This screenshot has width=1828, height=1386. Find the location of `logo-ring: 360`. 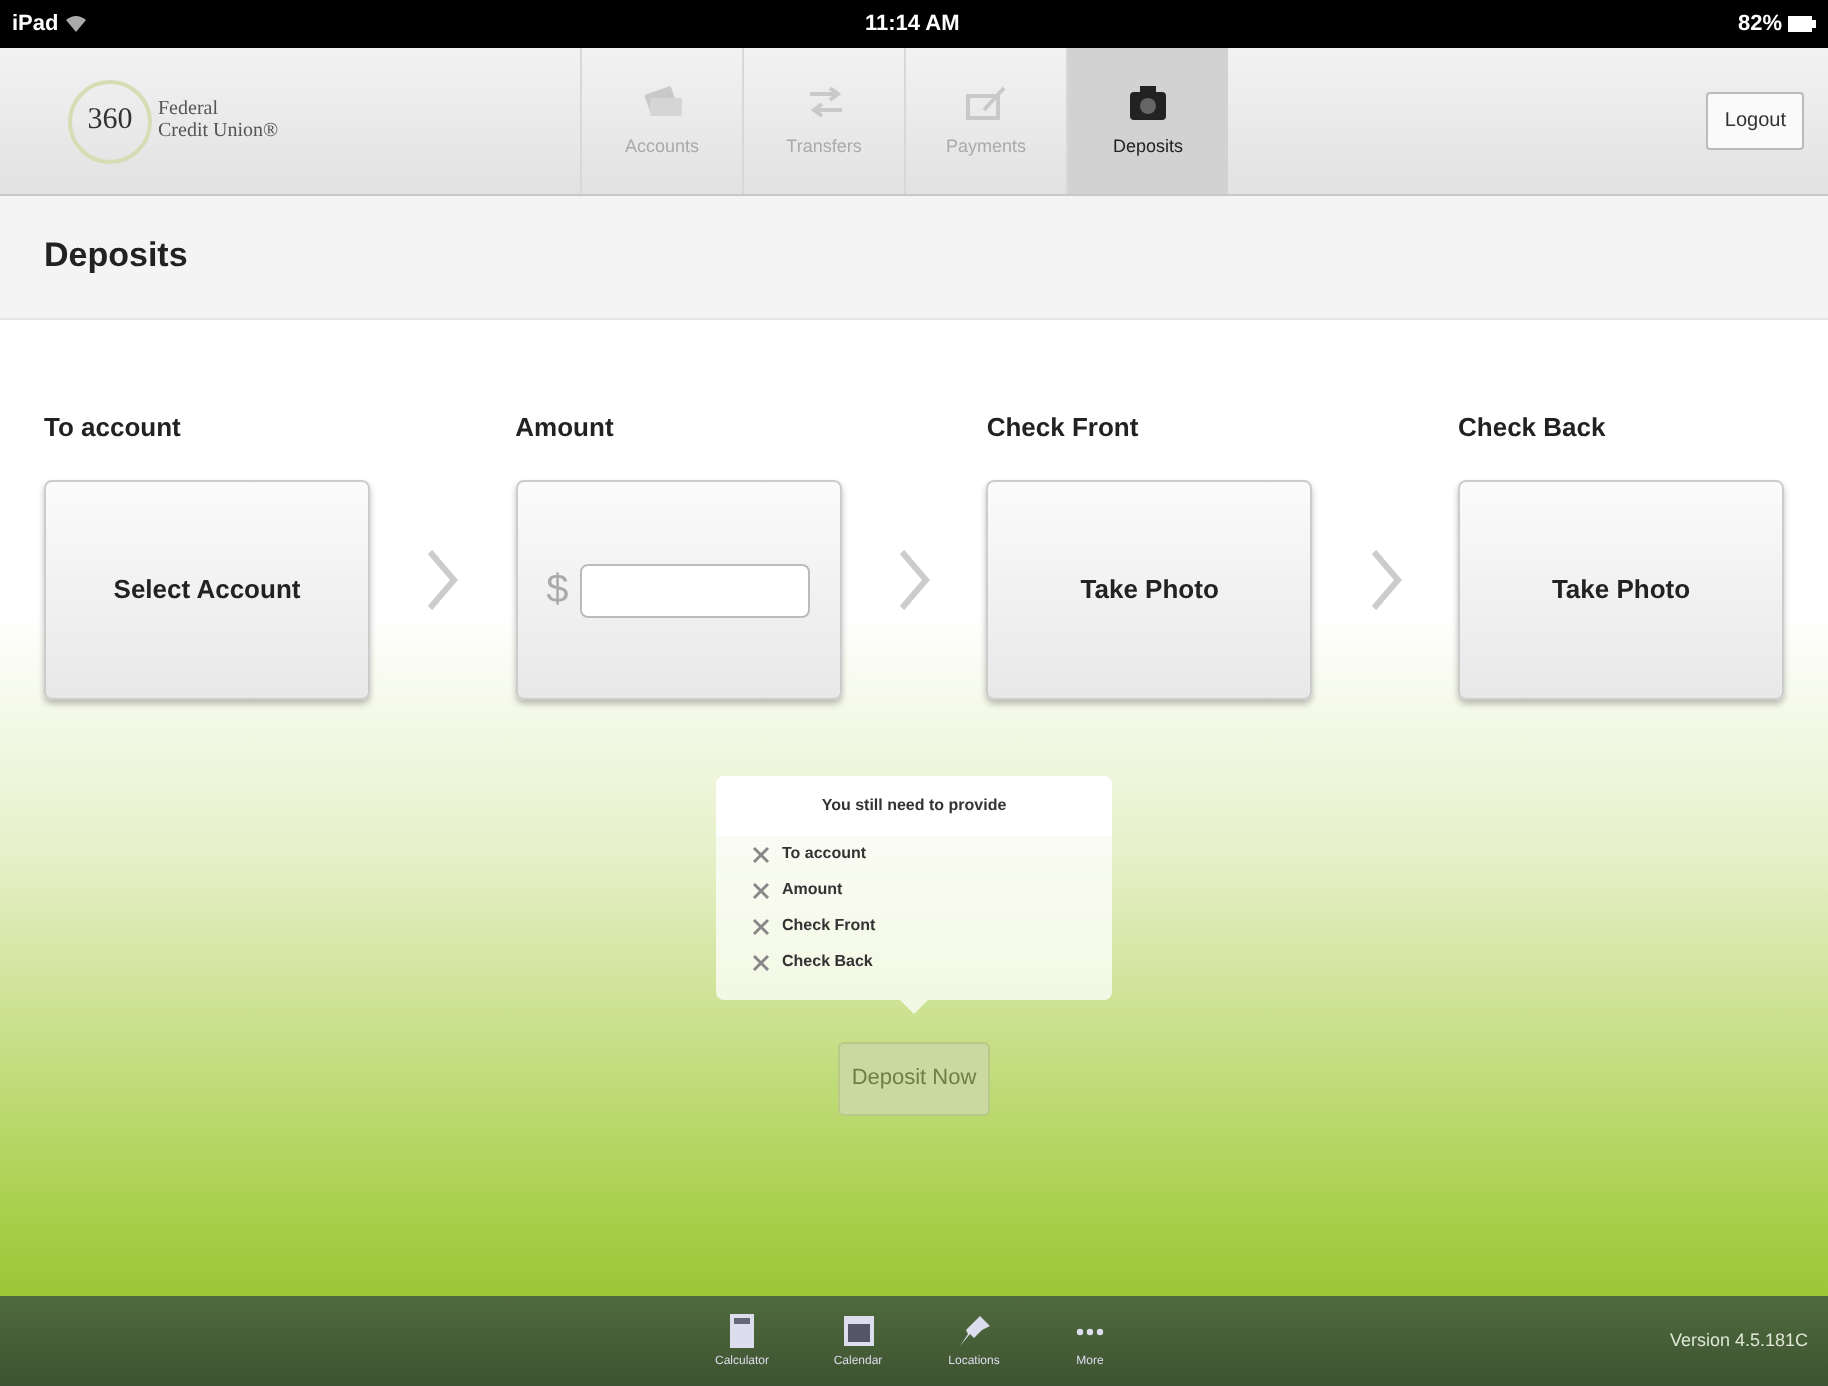

logo-ring: 360 is located at coordinates (110, 121).